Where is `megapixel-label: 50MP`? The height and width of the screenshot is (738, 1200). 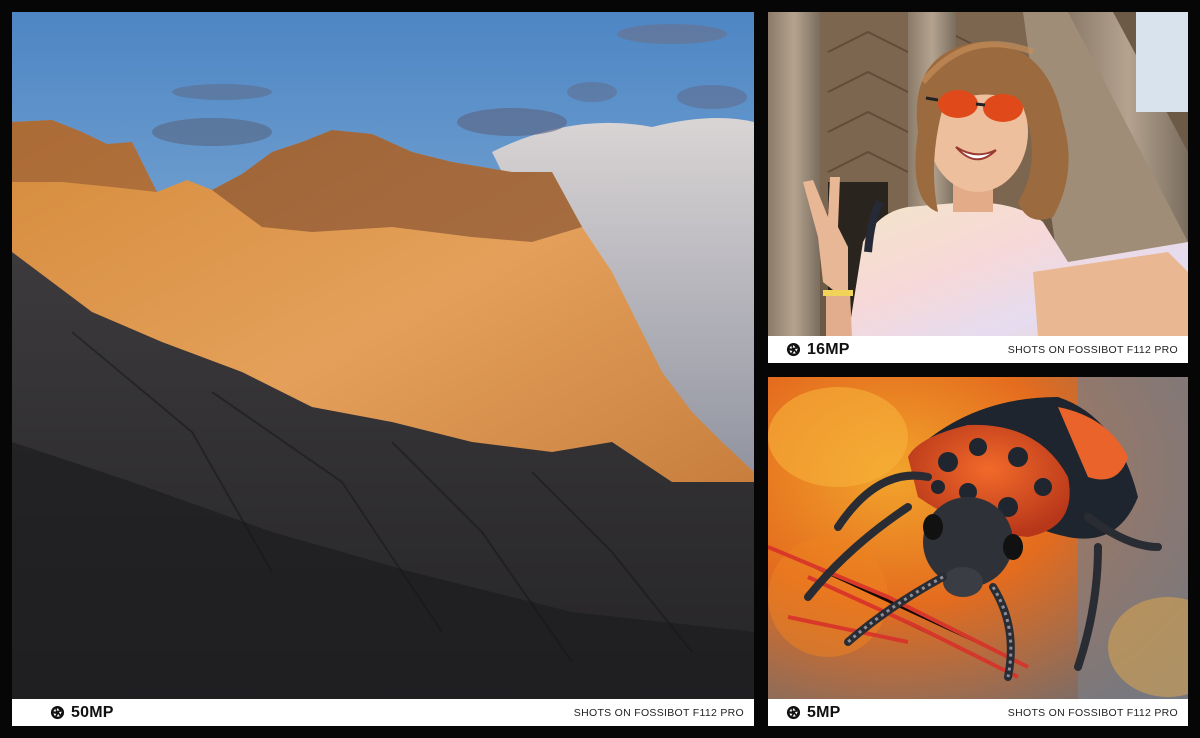
megapixel-label: 50MP is located at coordinates (92, 712).